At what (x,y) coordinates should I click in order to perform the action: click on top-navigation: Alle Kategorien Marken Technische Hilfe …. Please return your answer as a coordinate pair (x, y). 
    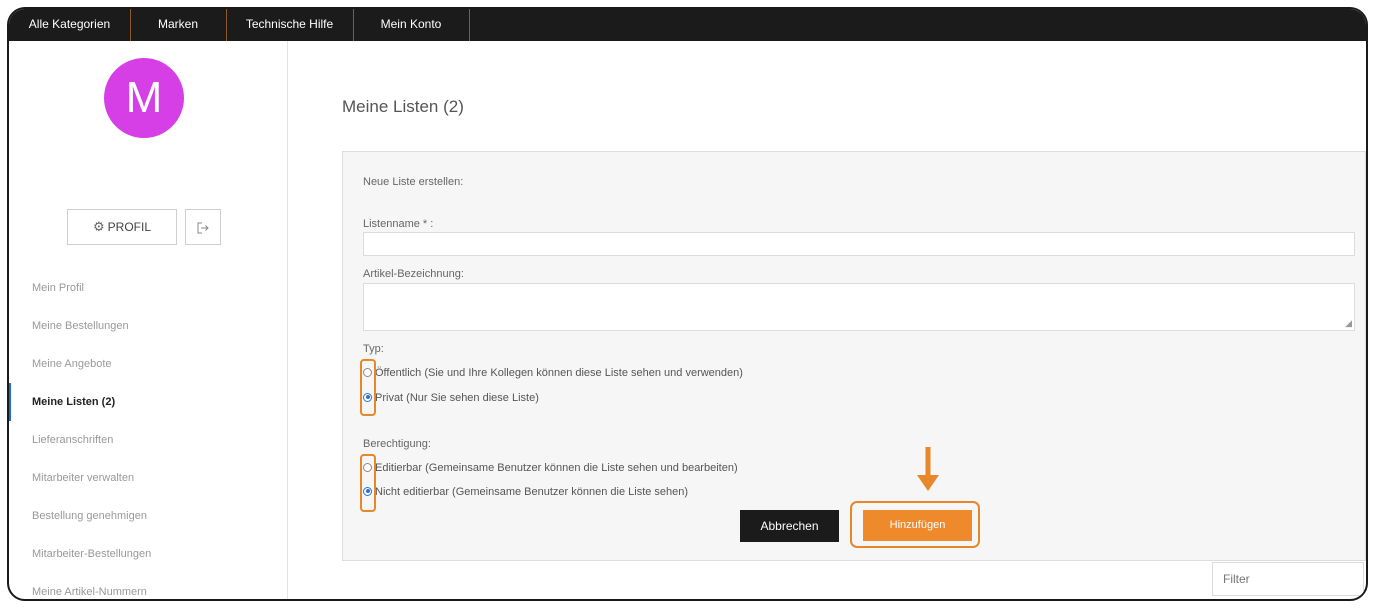
    Looking at the image, I should click on (687, 25).